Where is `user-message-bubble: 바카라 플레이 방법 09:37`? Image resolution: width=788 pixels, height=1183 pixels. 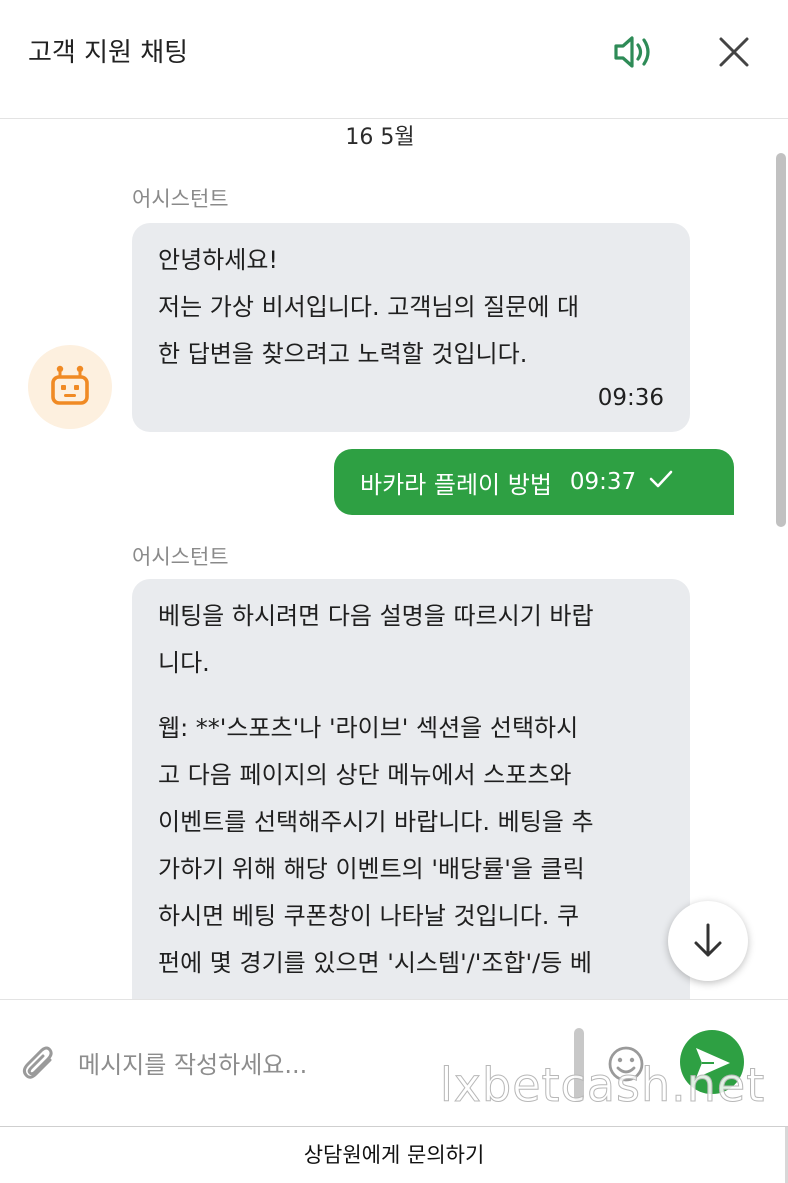
user-message-bubble: 바카라 플레이 방법 09:37 is located at coordinates (534, 482).